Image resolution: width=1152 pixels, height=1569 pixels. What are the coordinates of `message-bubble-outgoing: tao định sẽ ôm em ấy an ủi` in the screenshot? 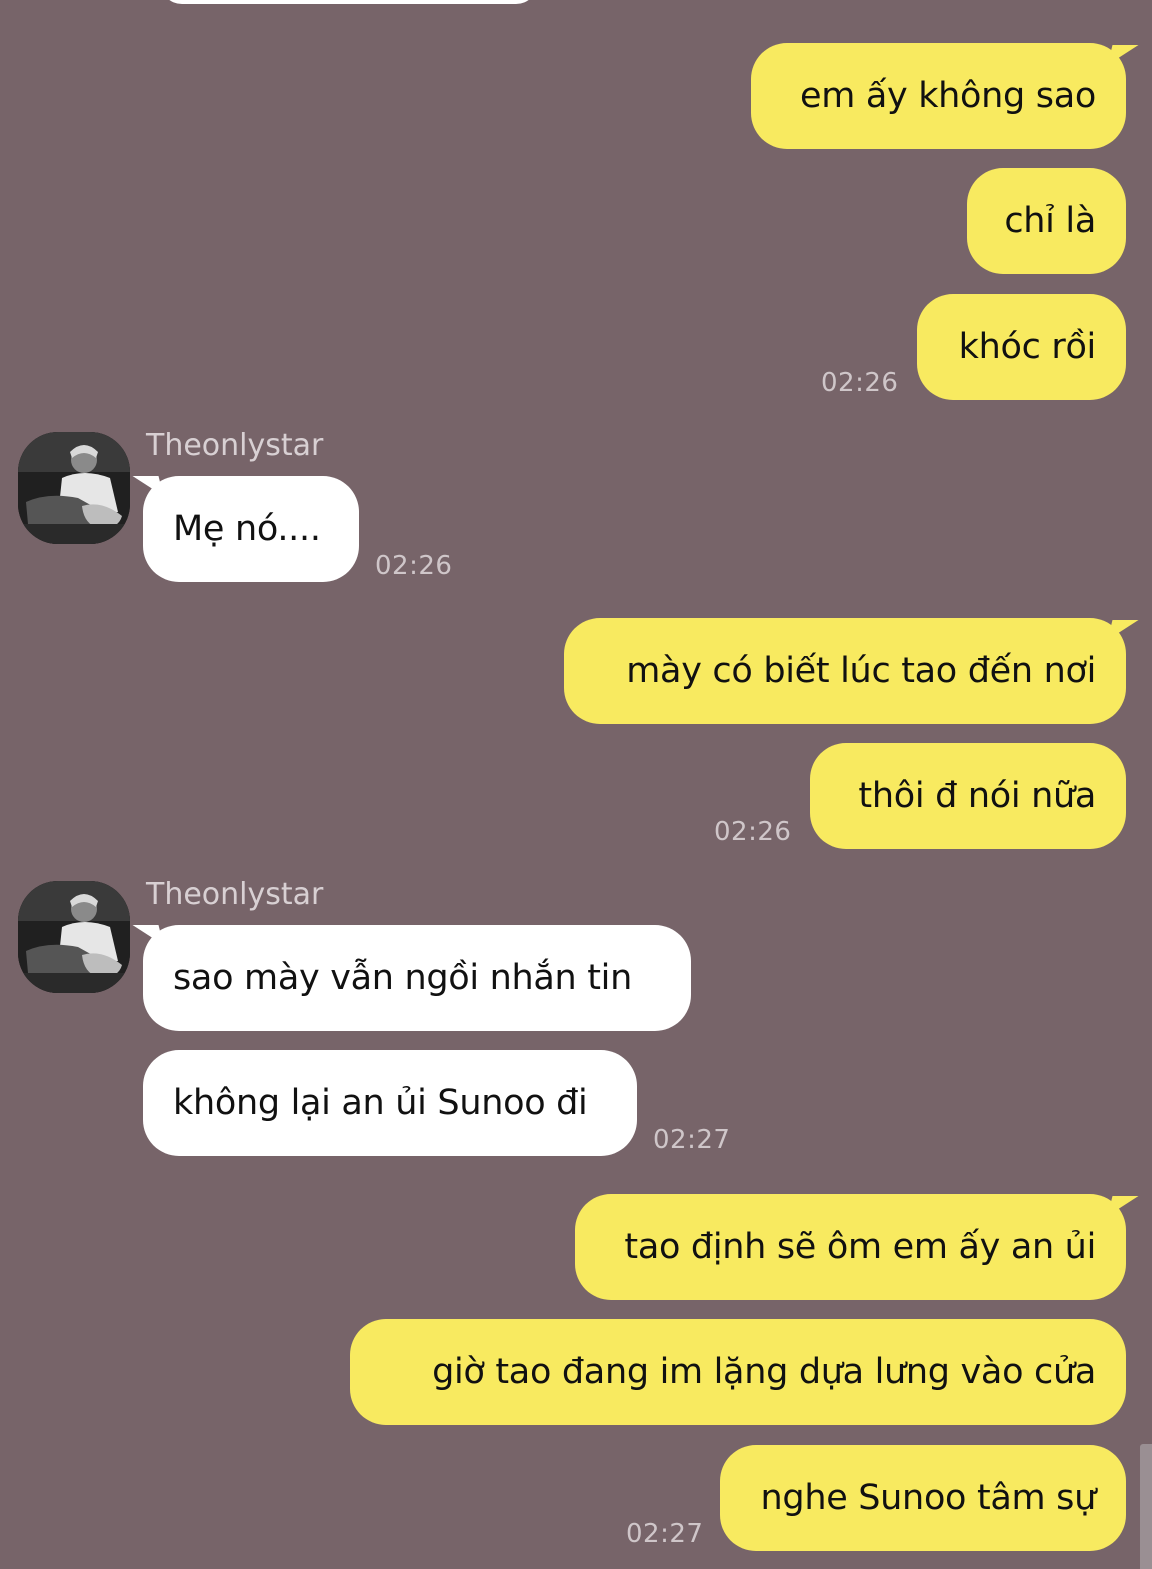 It's located at (850, 1247).